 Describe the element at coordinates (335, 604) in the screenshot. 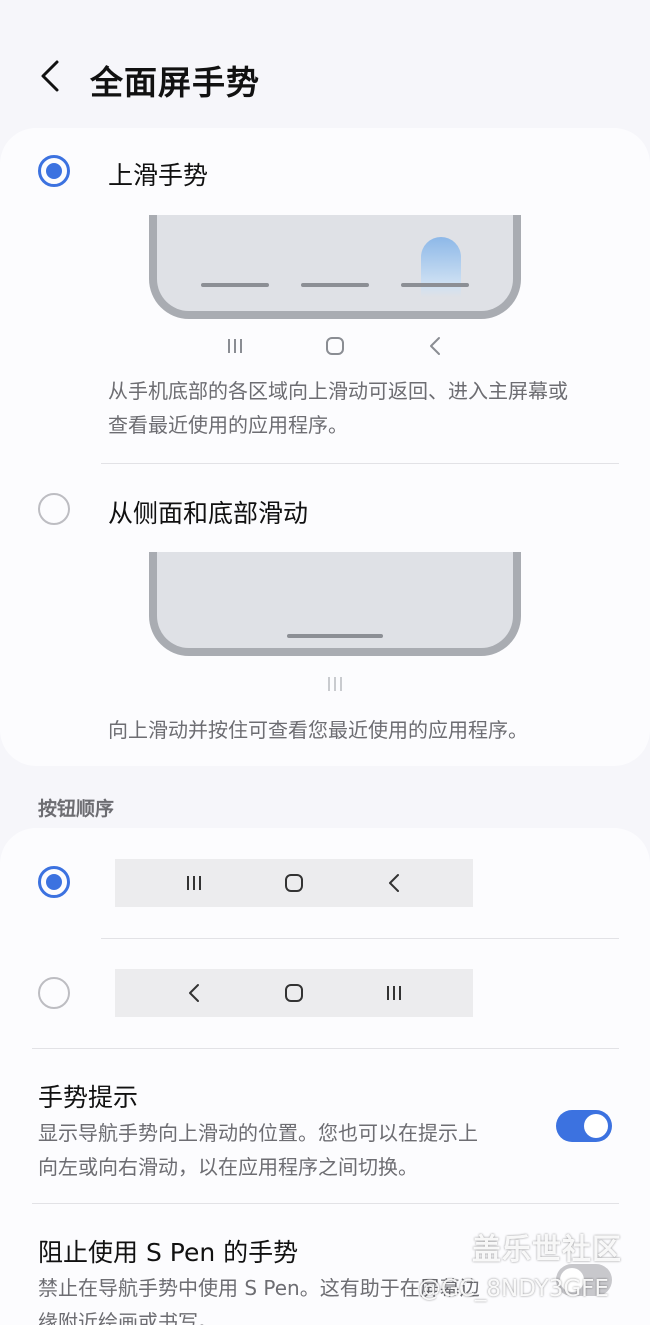

I see `side-swipe-illustration` at that location.